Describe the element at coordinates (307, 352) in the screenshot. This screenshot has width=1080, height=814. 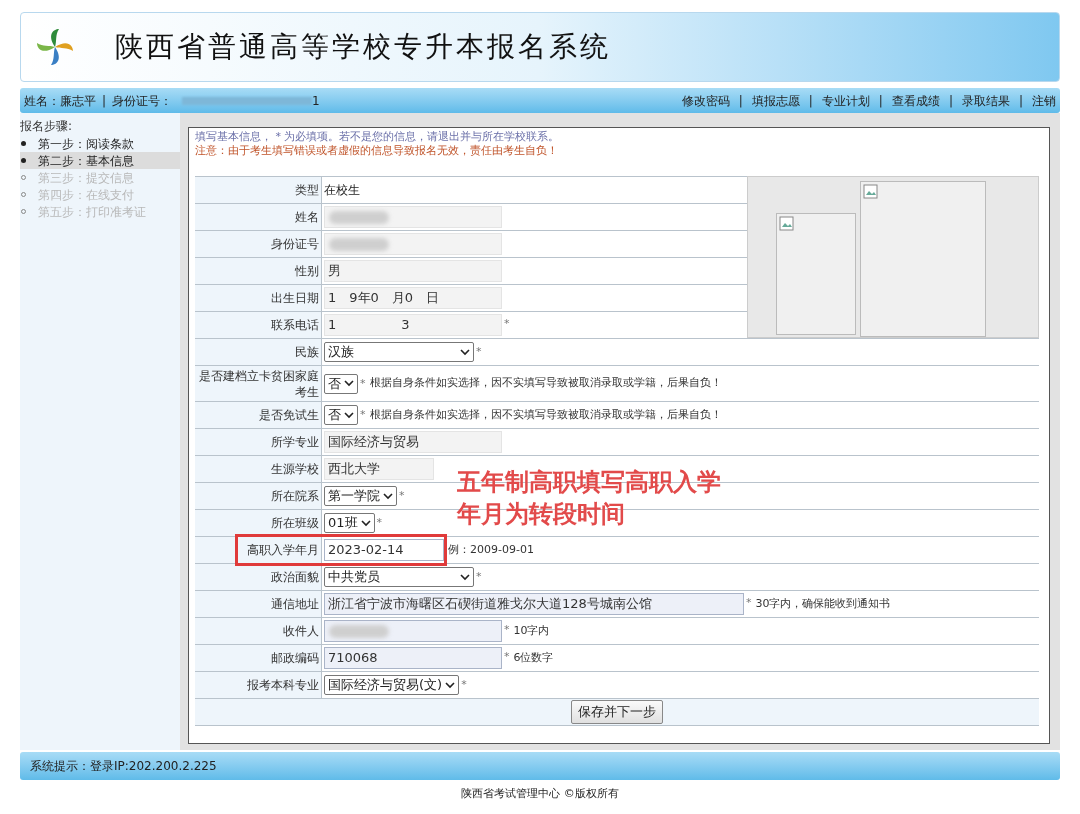
I see `field-label: 民族` at that location.